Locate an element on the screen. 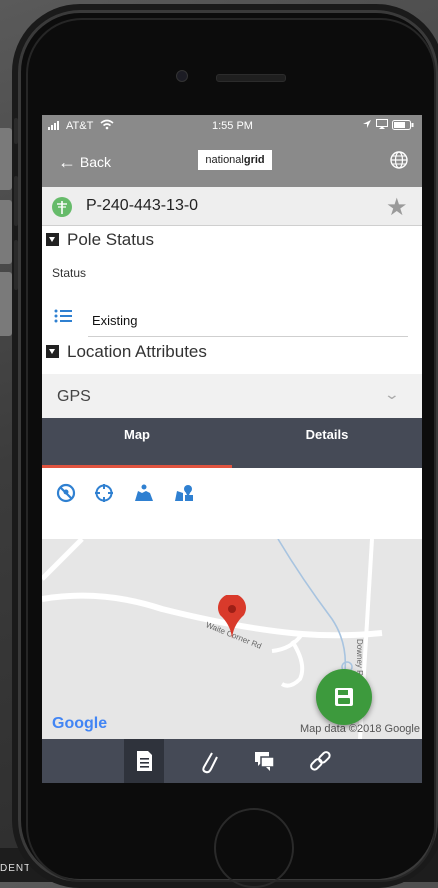  status-bar: AT&T 1:55 PM is located at coordinates (232, 126).